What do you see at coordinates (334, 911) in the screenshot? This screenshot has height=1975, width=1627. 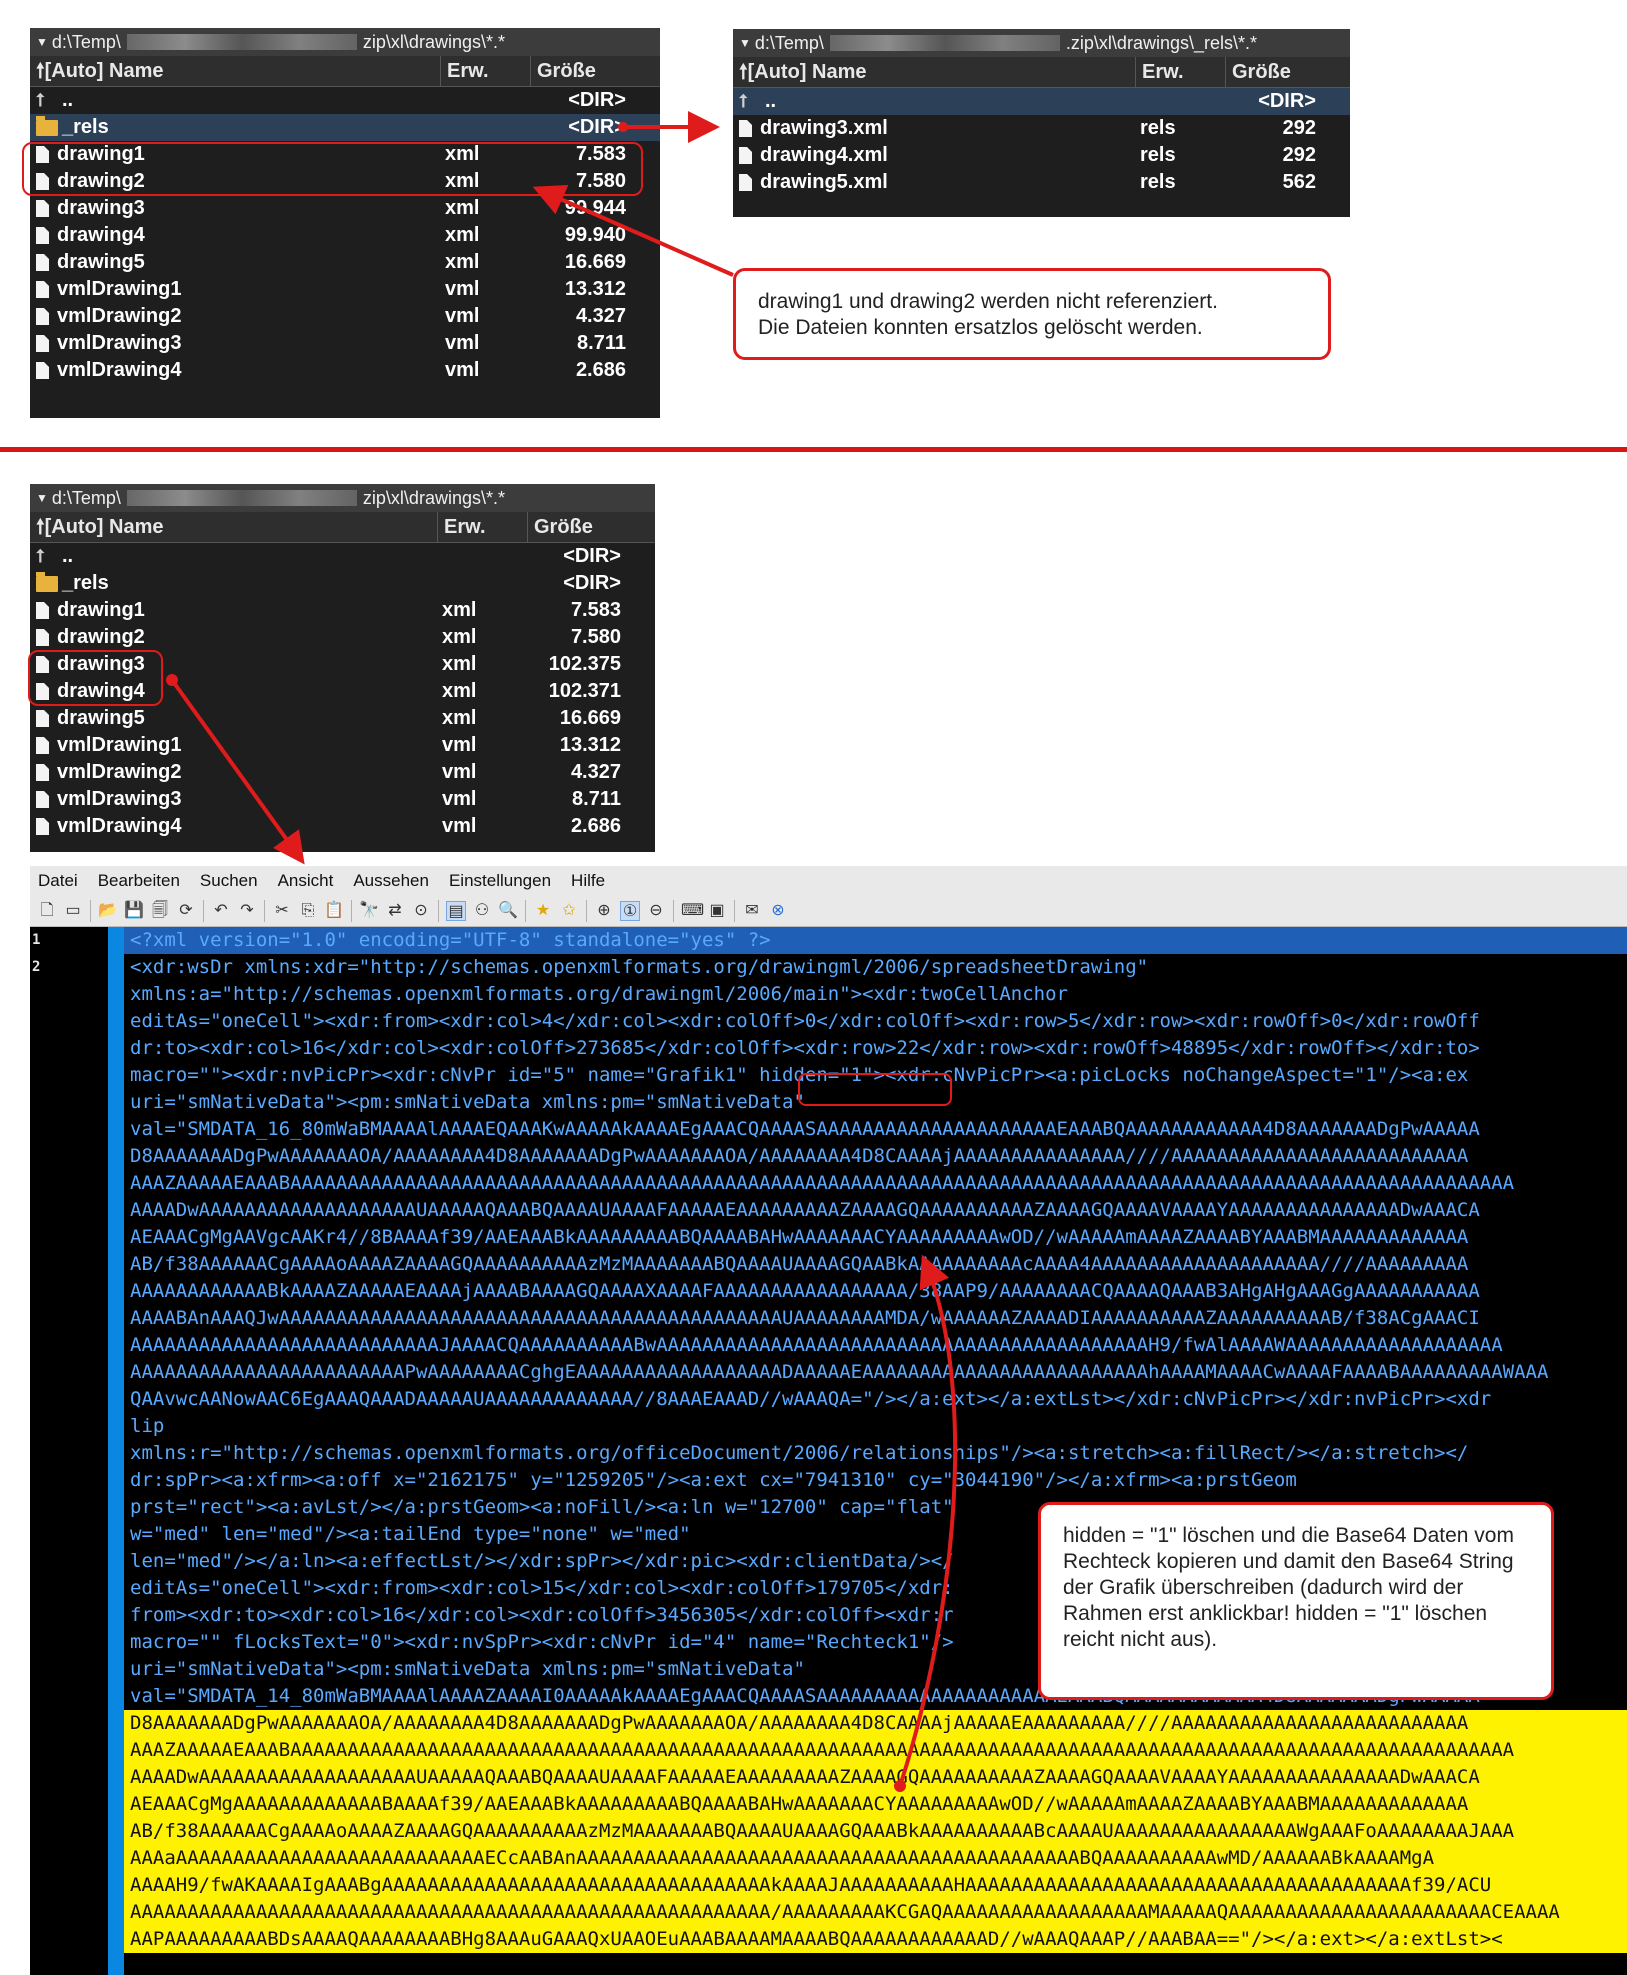 I see `paste-icon: 📋` at bounding box center [334, 911].